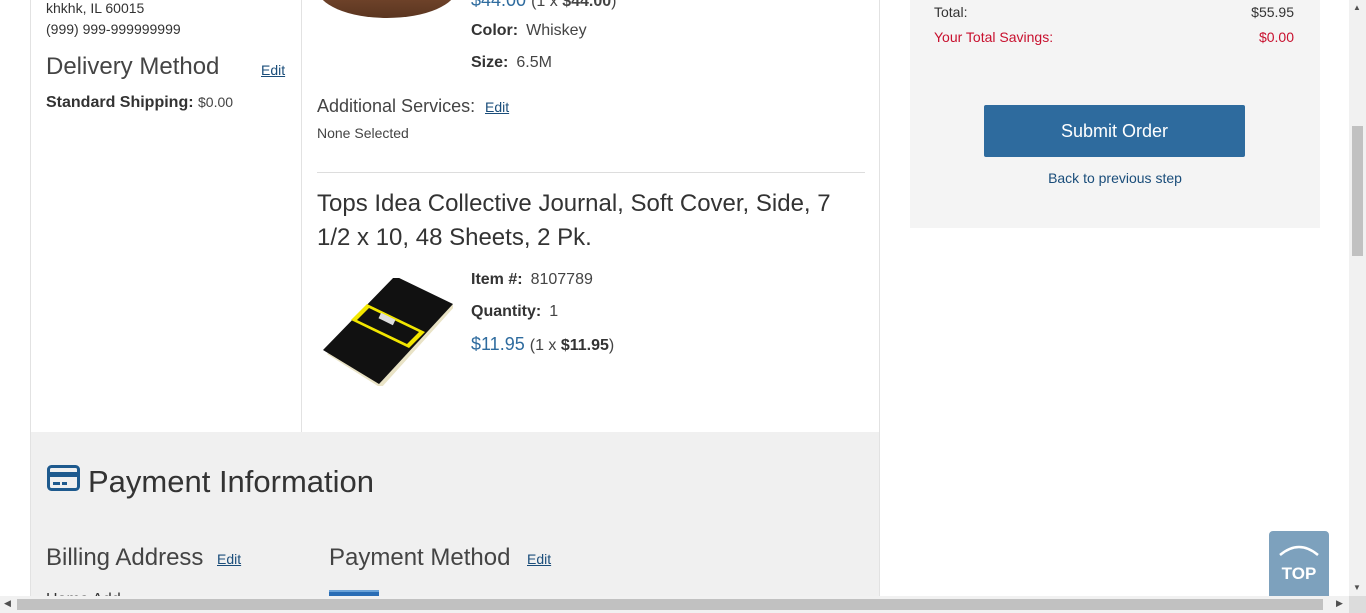  What do you see at coordinates (1272, 12) in the screenshot?
I see `summary-total-value: $55.95` at bounding box center [1272, 12].